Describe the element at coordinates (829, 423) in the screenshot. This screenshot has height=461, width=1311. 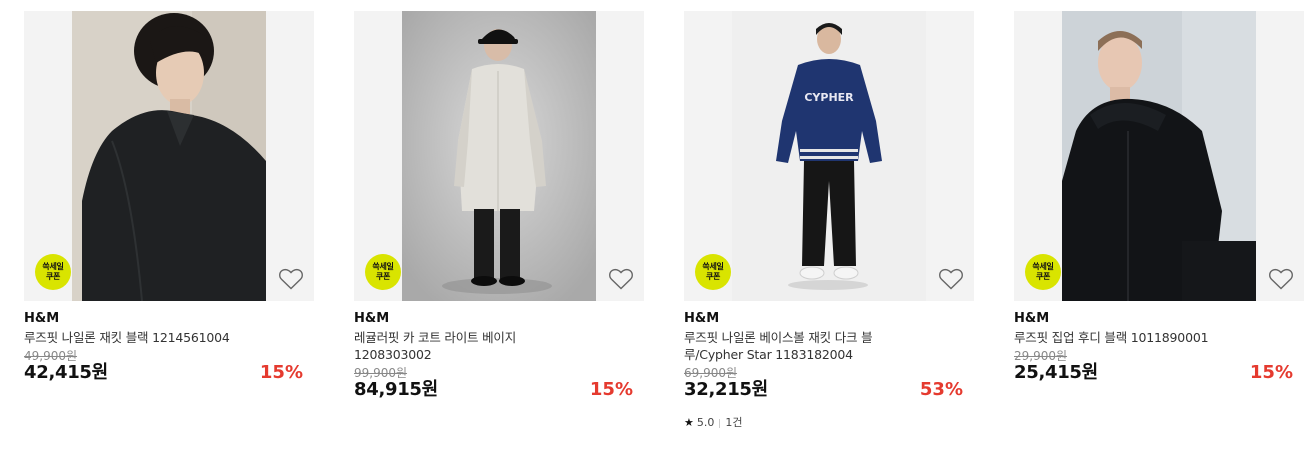
I see `product-rating: ★ 5.0 1건` at that location.